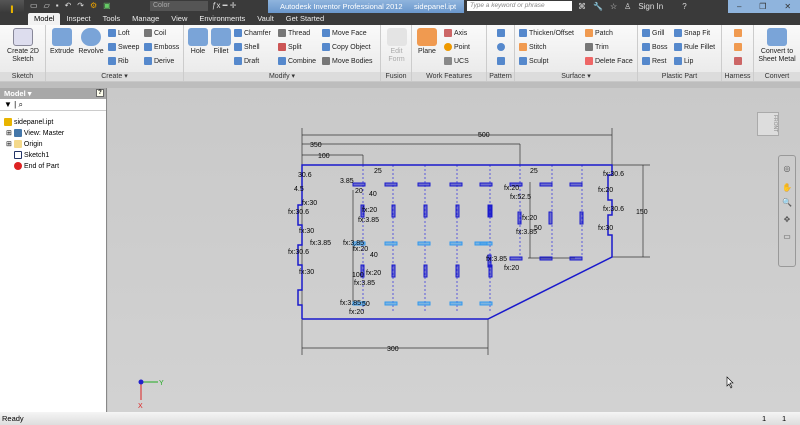  What do you see at coordinates (13, 418) in the screenshot?
I see `status-text: Ready` at bounding box center [13, 418].